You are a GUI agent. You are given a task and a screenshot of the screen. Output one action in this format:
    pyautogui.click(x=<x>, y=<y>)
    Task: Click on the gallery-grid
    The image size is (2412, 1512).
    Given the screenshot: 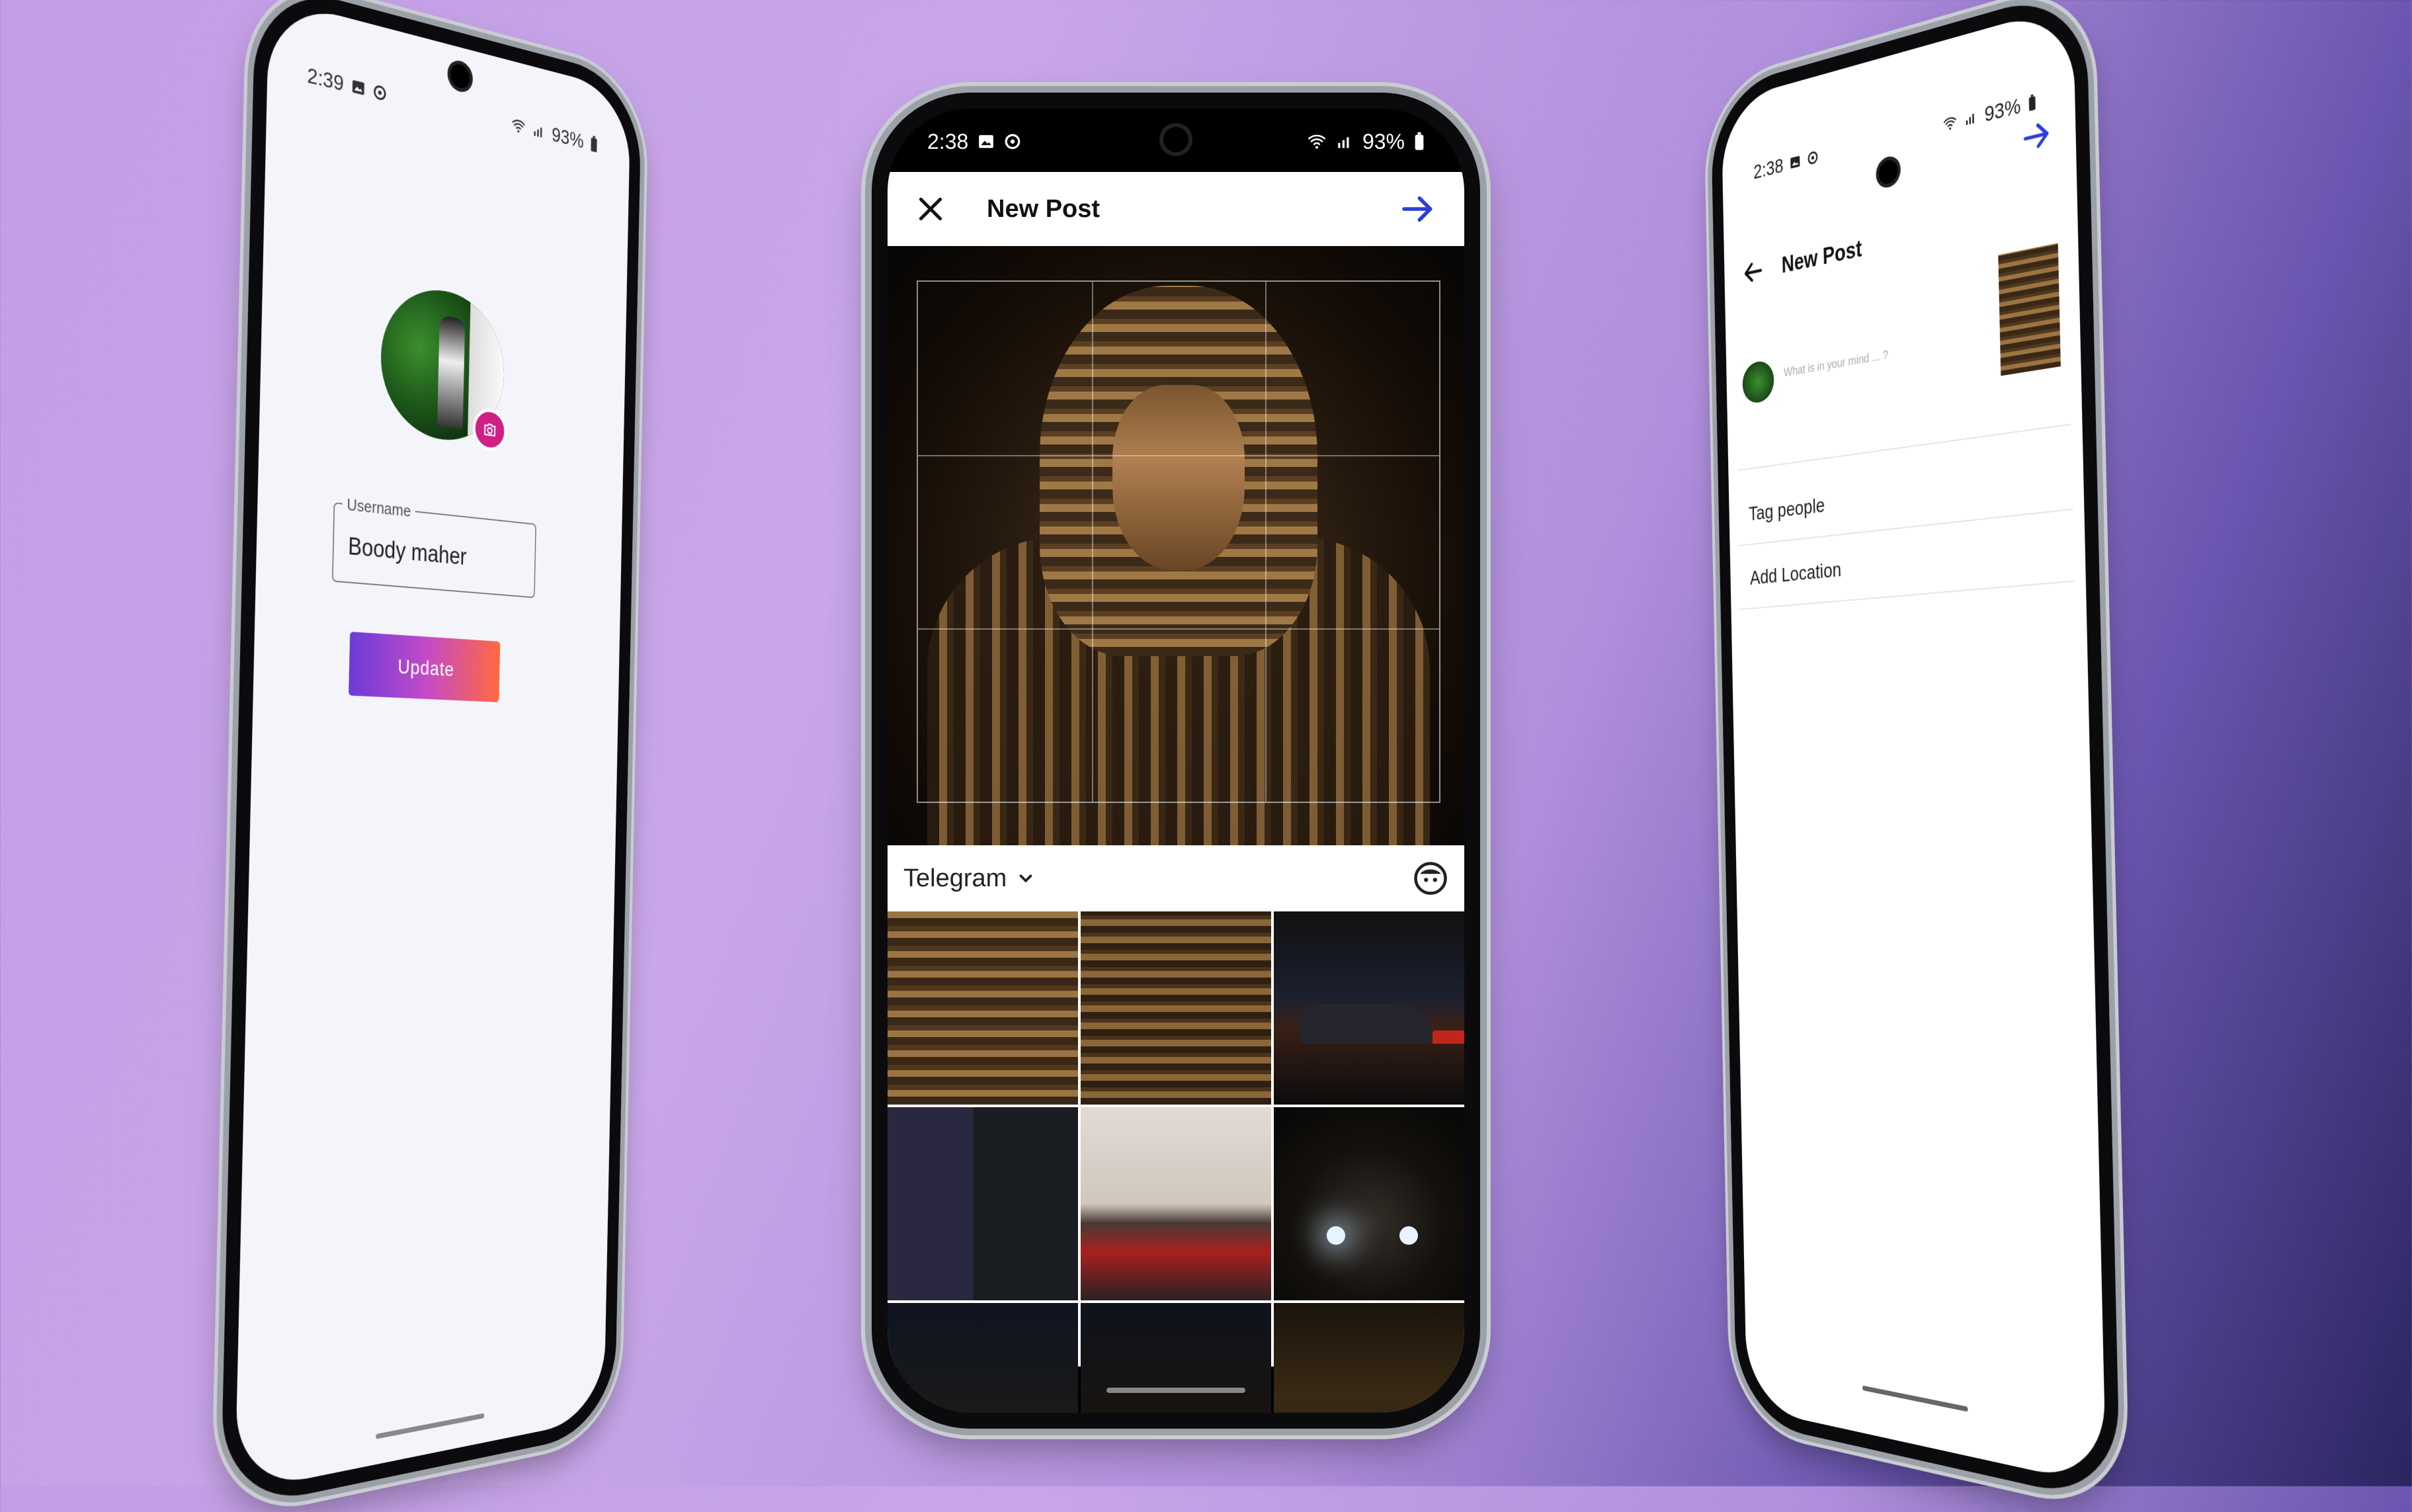 What is the action you would take?
    pyautogui.click(x=1176, y=1162)
    